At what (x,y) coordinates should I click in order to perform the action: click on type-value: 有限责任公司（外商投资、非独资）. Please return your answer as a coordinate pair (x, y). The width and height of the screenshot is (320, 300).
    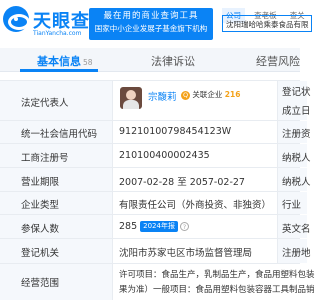
    Looking at the image, I should click on (195, 205).